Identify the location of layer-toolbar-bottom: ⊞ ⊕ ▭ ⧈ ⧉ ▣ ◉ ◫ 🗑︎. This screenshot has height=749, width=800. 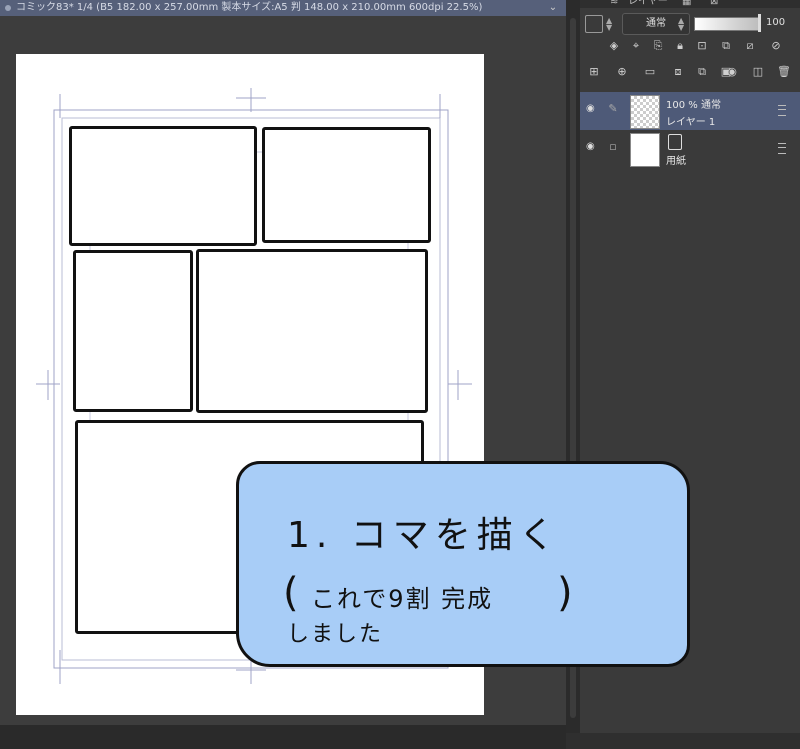
(690, 76).